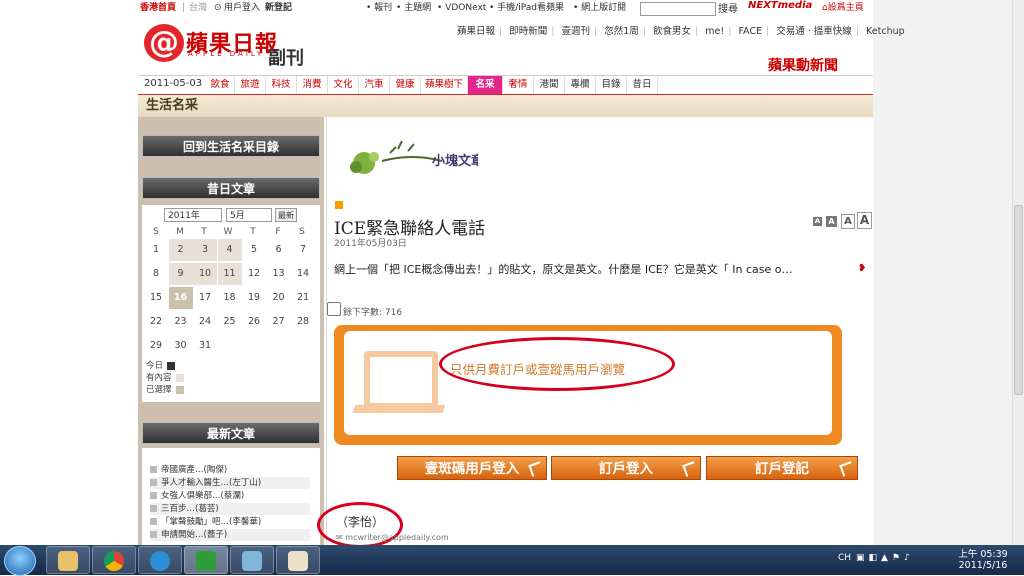  I want to click on calendar-day: 5, so click(254, 250).